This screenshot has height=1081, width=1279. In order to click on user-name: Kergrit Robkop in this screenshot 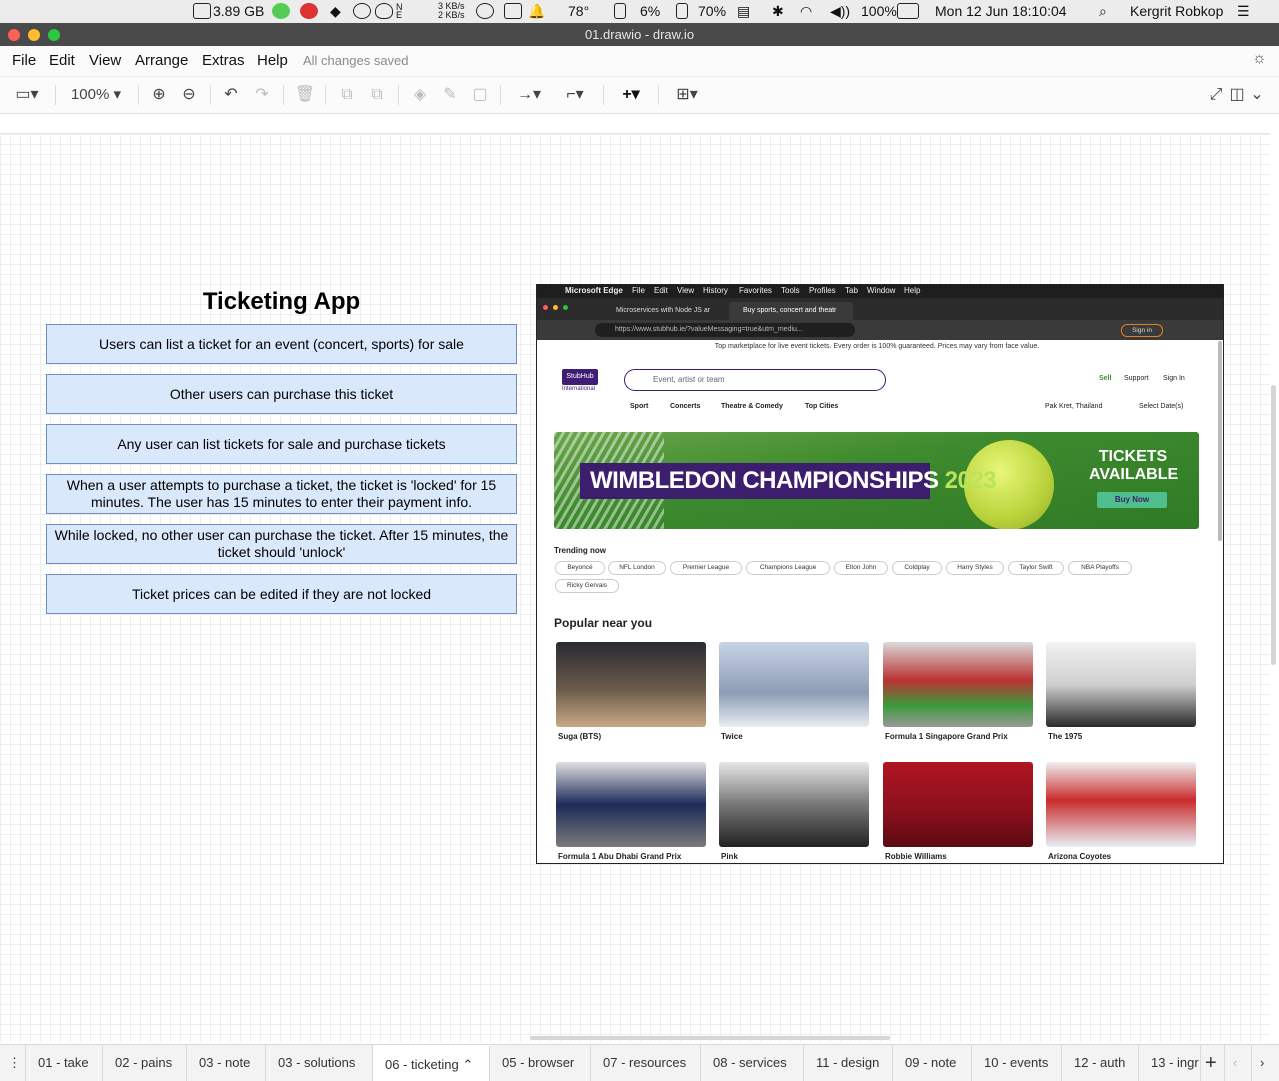, I will do `click(1176, 11)`.